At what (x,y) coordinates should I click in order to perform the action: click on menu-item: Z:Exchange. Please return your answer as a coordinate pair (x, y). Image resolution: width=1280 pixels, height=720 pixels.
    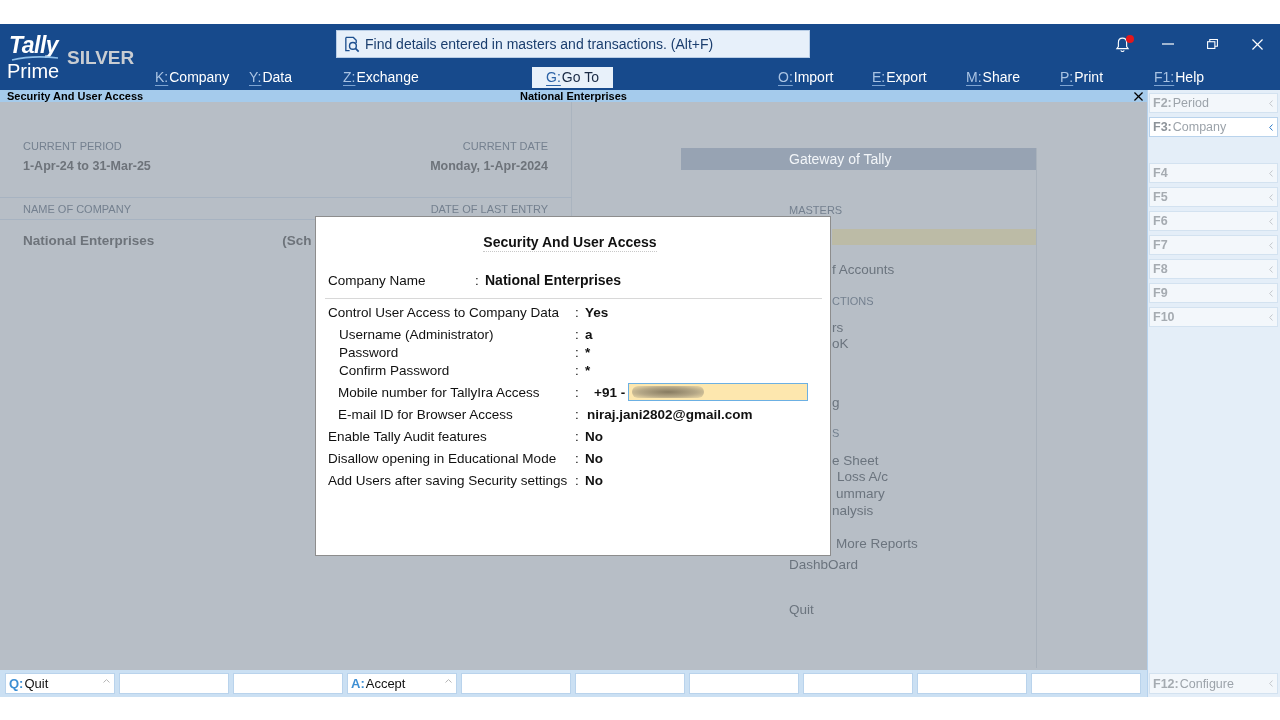
    Looking at the image, I should click on (381, 77).